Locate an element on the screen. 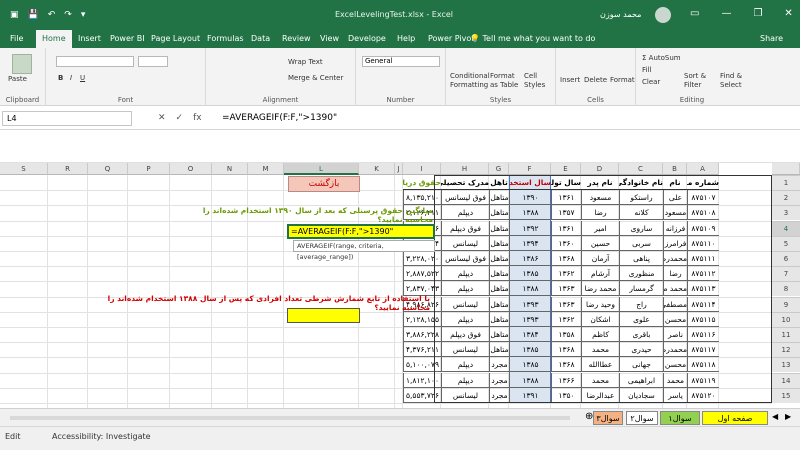  enter-icon: ✓ is located at coordinates (180, 118).